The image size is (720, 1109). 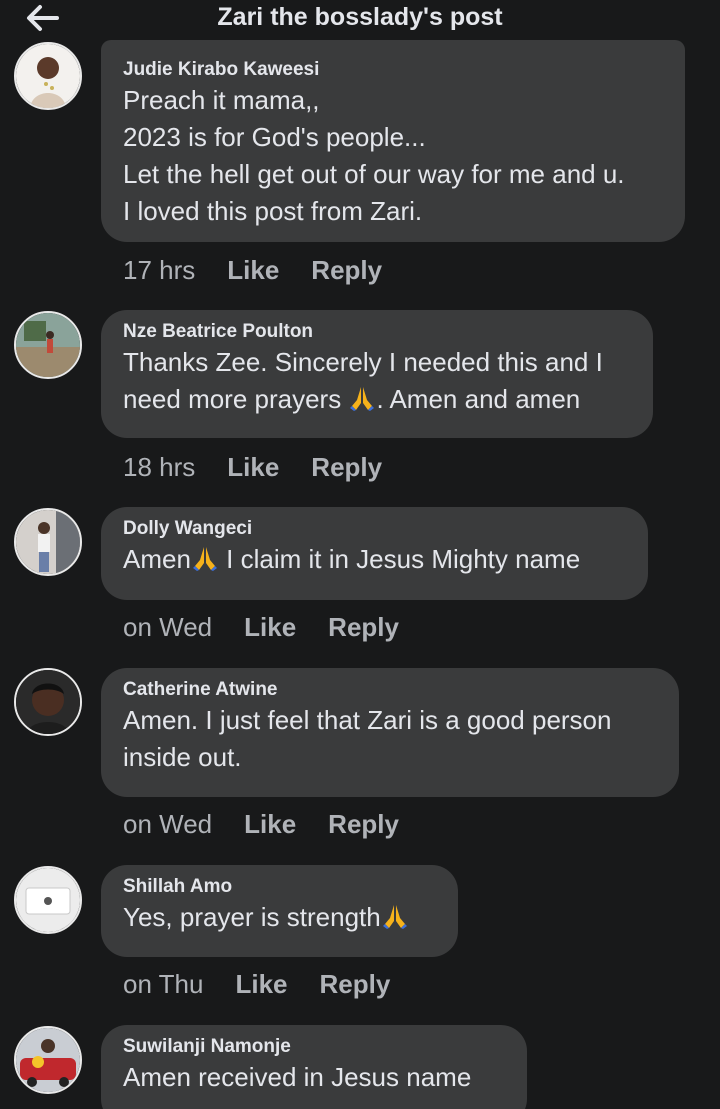 I want to click on comment-text-line: Amen received in Jesus name, so click(x=297, y=1077).